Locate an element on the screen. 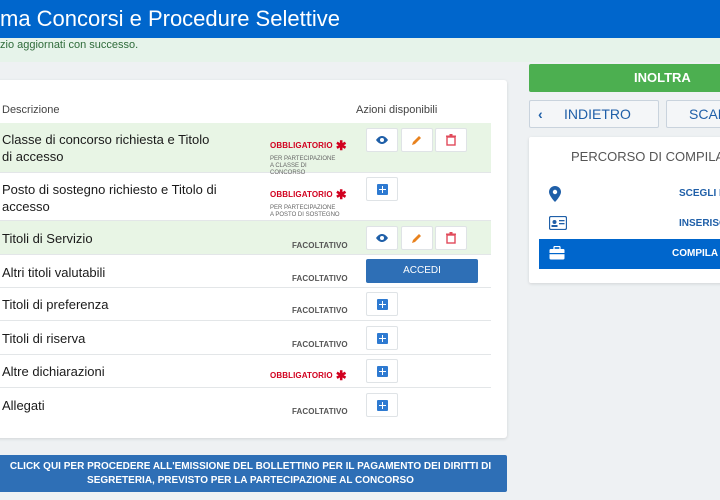 This screenshot has height=500, width=720. column-header-description: Descrizione is located at coordinates (31, 110).